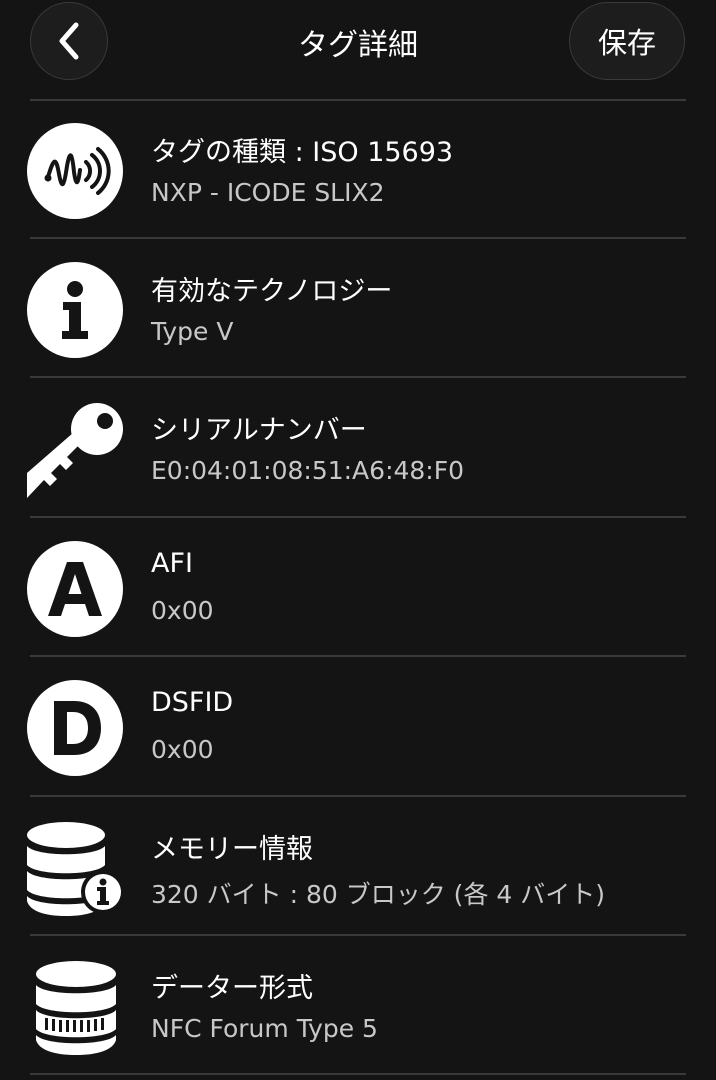 Image resolution: width=716 pixels, height=1080 pixels. I want to click on nav-bar: タグ詳細 保存, so click(358, 50).